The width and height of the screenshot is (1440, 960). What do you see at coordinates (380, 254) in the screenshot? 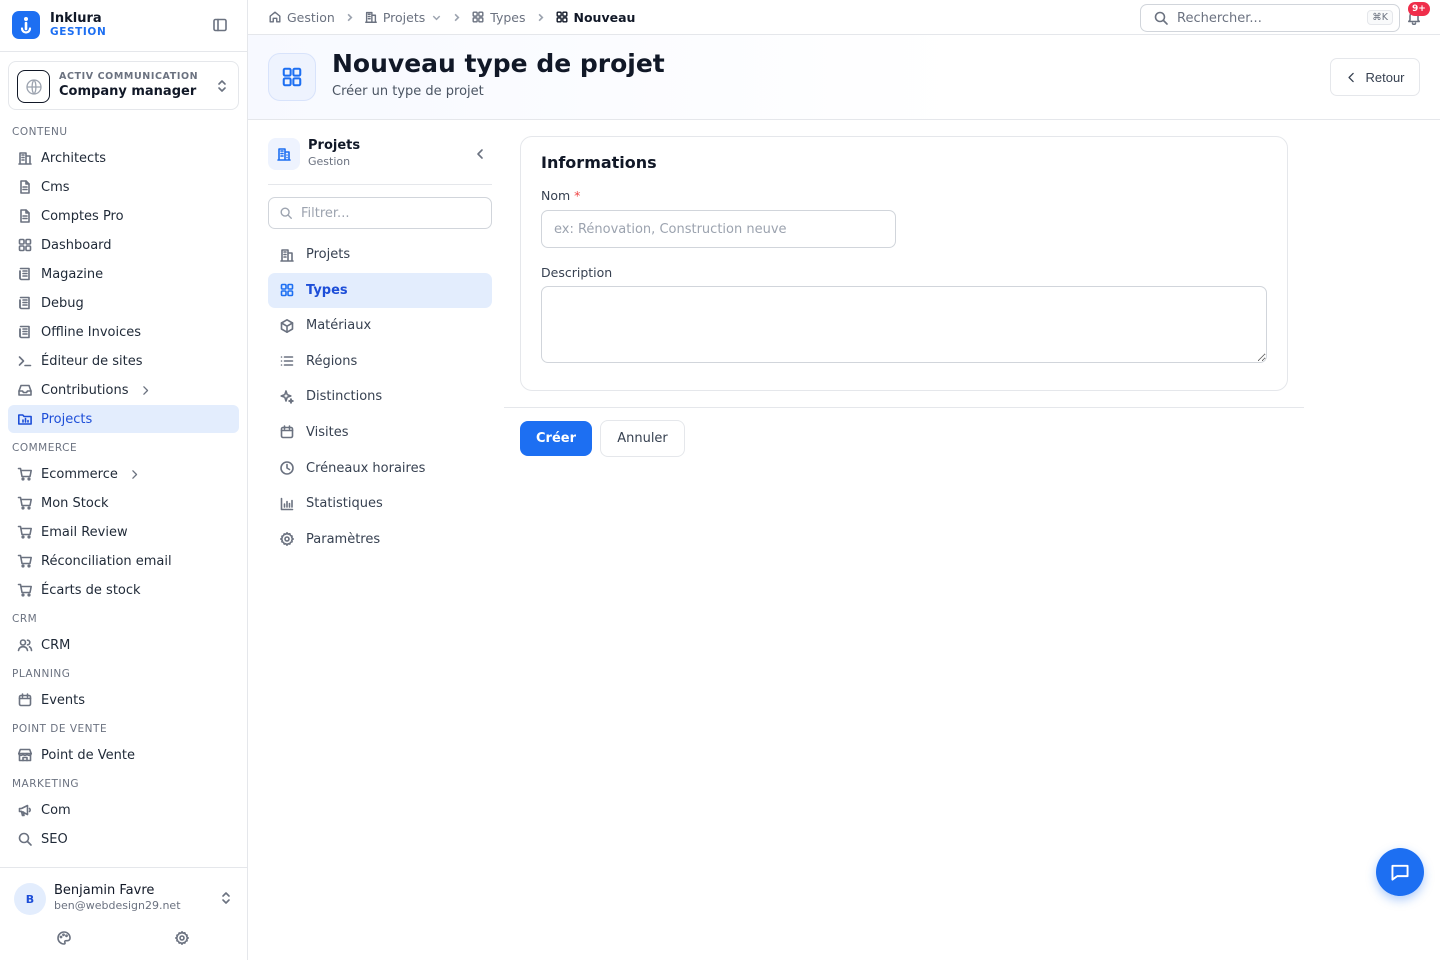
I see `module-item-projets: Projets` at bounding box center [380, 254].